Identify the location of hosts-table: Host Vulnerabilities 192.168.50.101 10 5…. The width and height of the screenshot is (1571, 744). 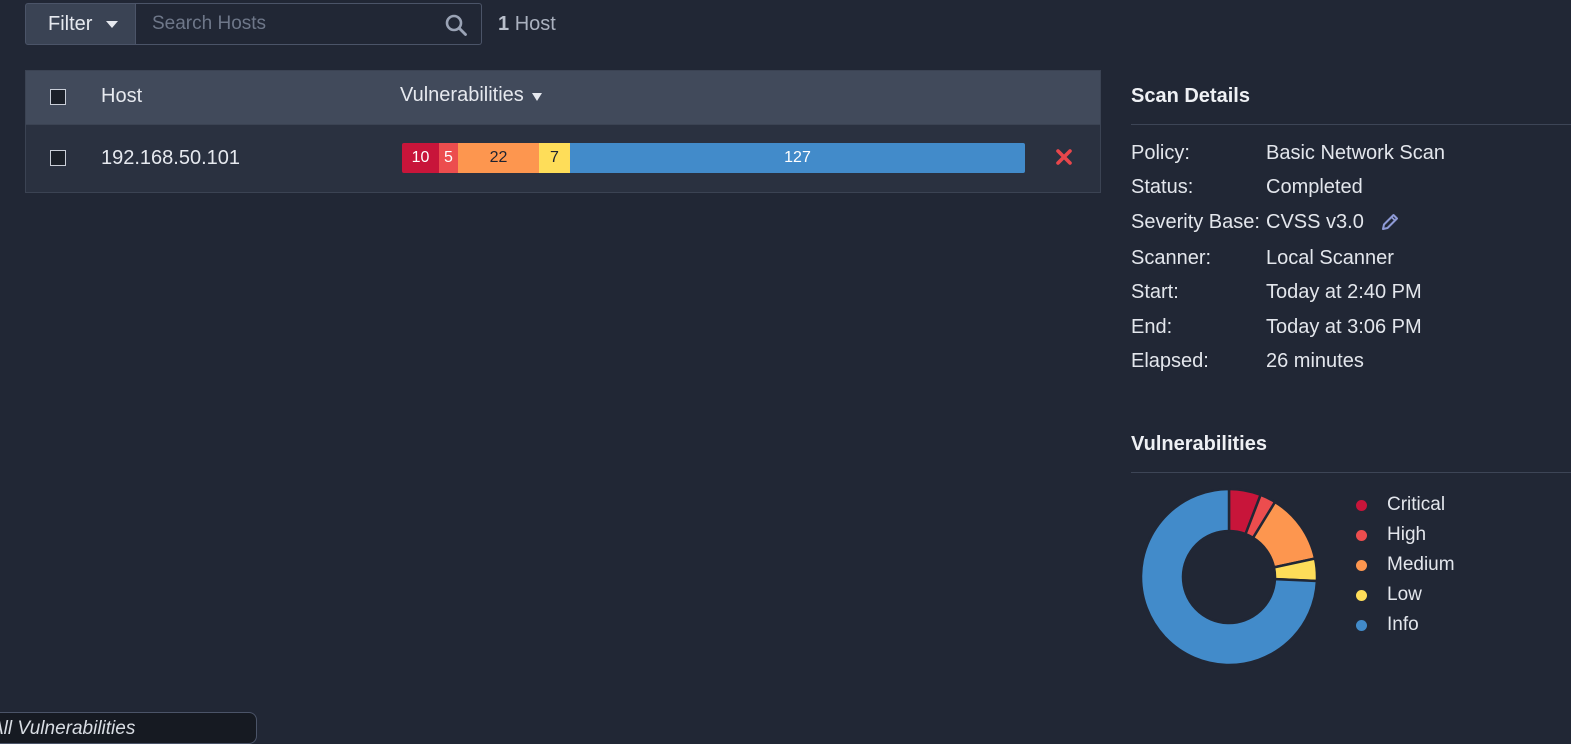
(563, 131).